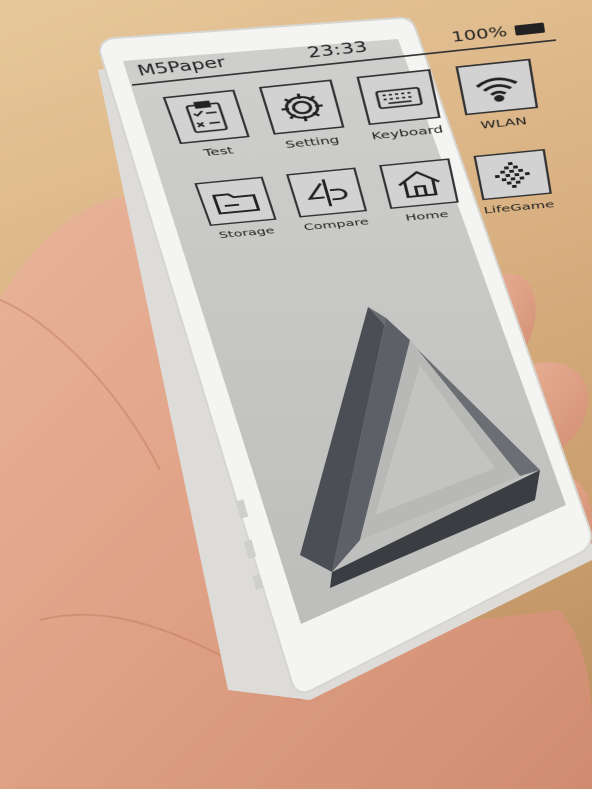 This screenshot has height=789, width=592. What do you see at coordinates (337, 50) in the screenshot?
I see `clock: 23:33` at bounding box center [337, 50].